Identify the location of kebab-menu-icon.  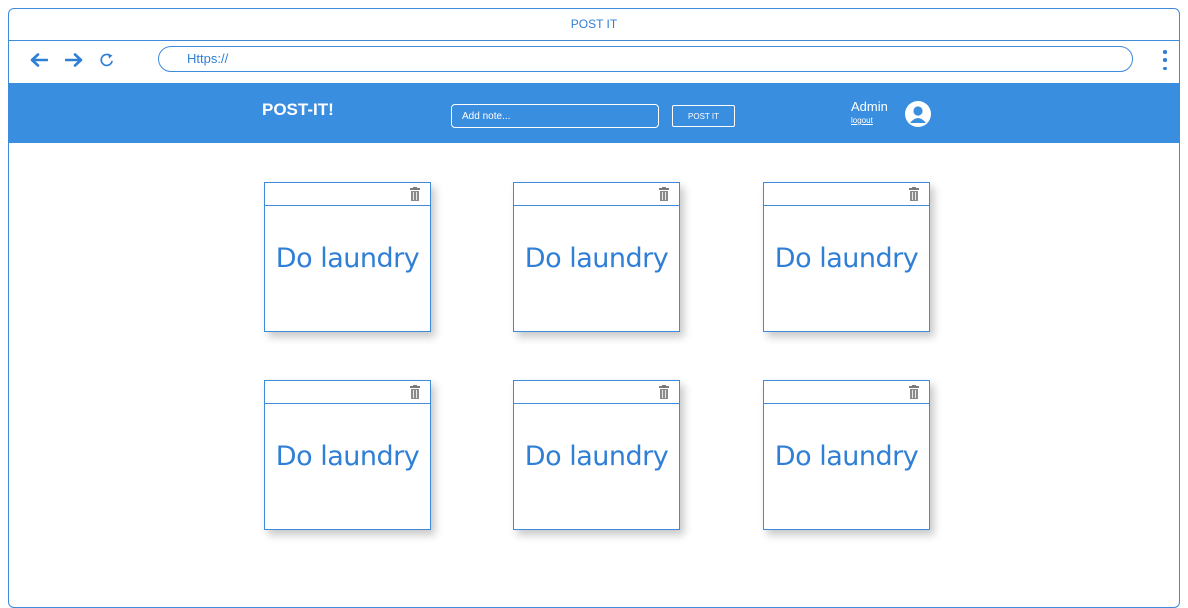
(1165, 60).